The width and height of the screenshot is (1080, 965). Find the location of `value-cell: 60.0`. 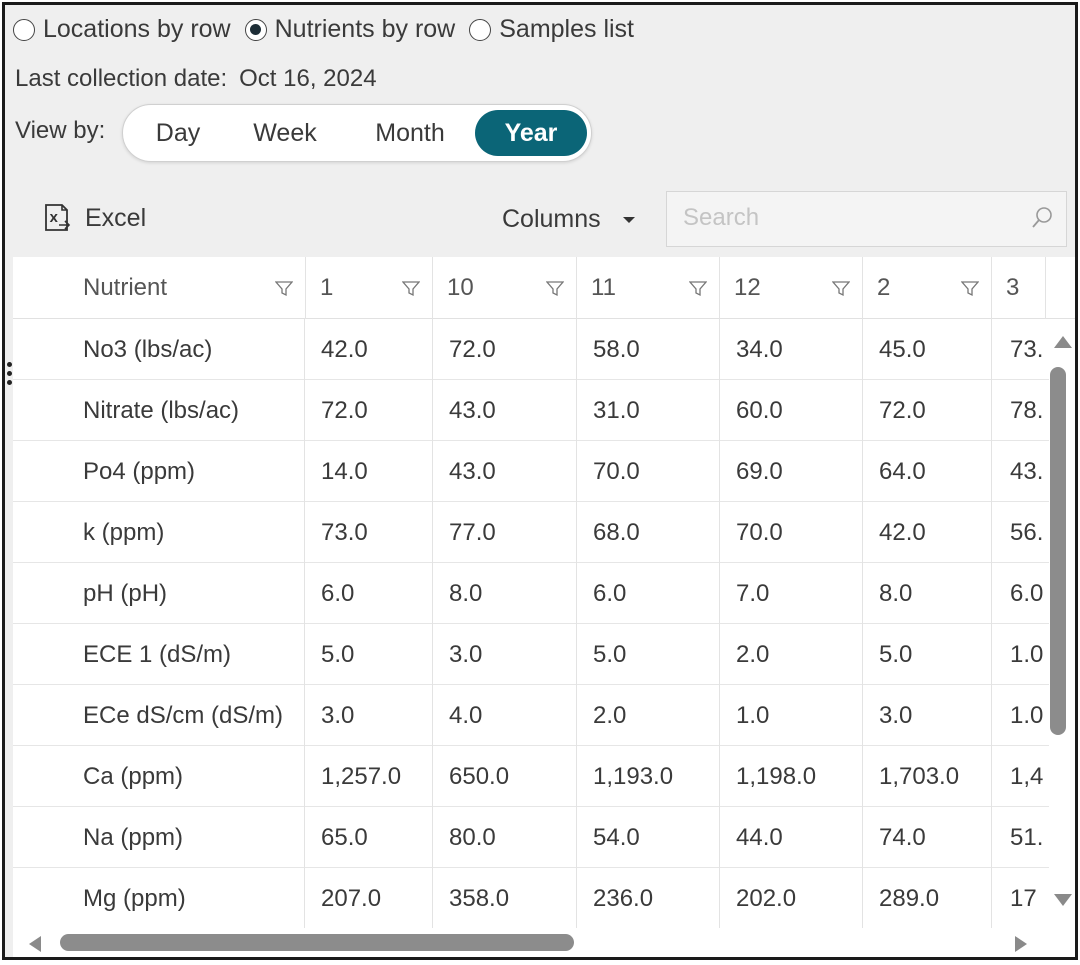

value-cell: 60.0 is located at coordinates (791, 410).